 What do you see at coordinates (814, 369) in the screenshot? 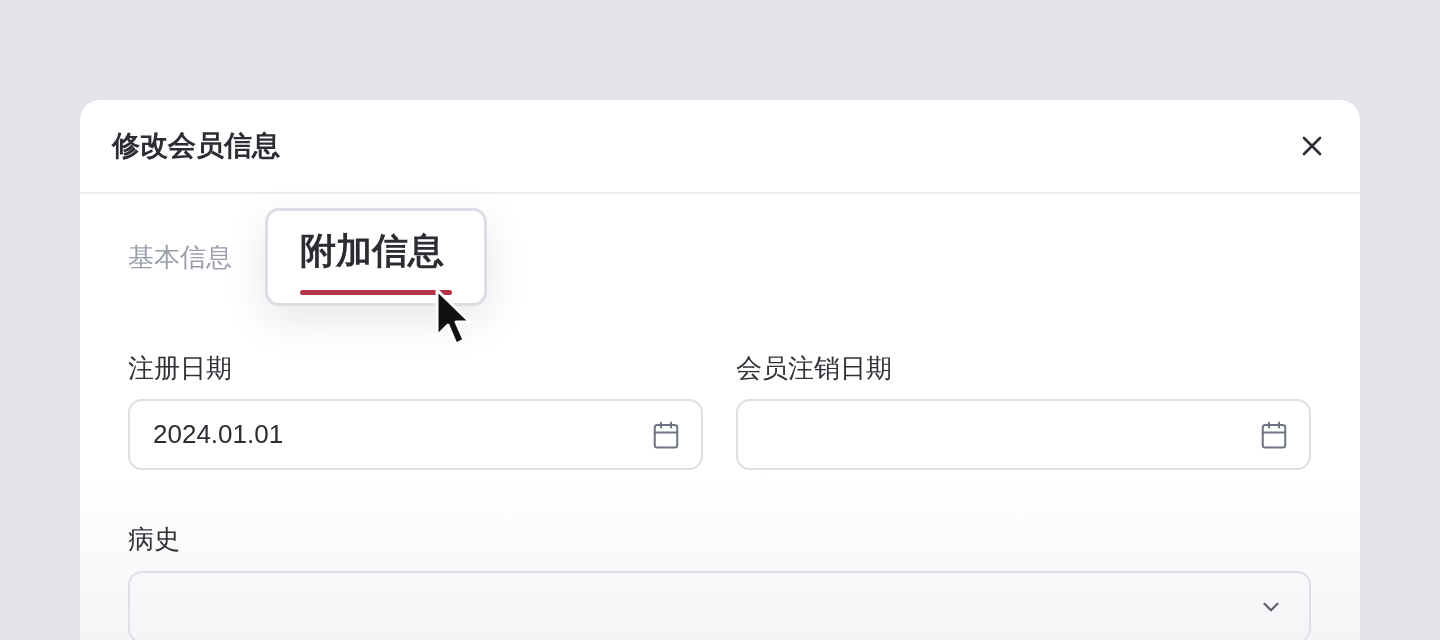
I see `field-label: 会员注销日期` at bounding box center [814, 369].